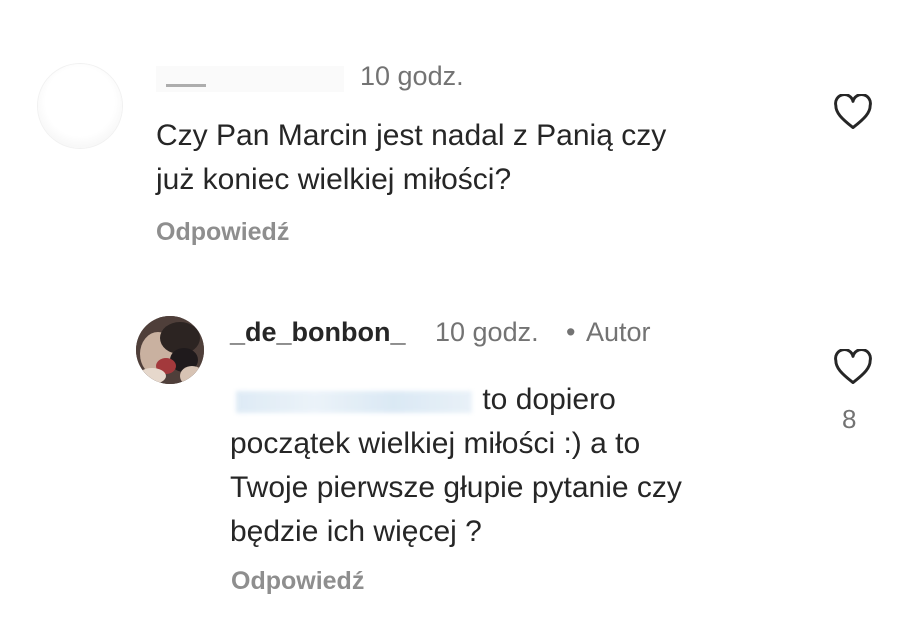 The image size is (897, 630). Describe the element at coordinates (549, 399) in the screenshot. I see `comment-line: to dopiero` at that location.